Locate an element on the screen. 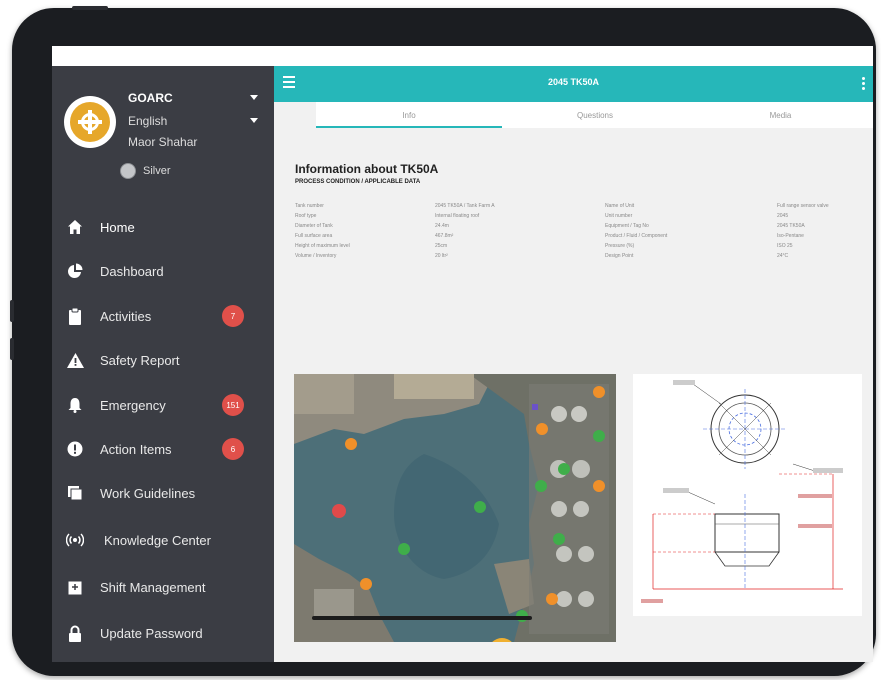 The height and width of the screenshot is (680, 881). info-cell: 467.8m² is located at coordinates (444, 236).